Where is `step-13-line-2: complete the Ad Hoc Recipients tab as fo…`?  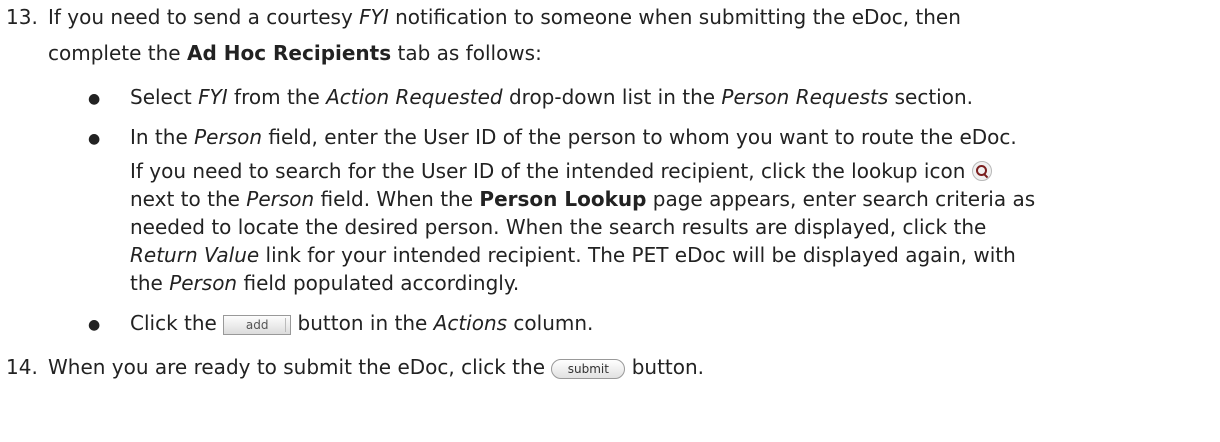 step-13-line-2: complete the Ad Hoc Recipients tab as fo… is located at coordinates (295, 53).